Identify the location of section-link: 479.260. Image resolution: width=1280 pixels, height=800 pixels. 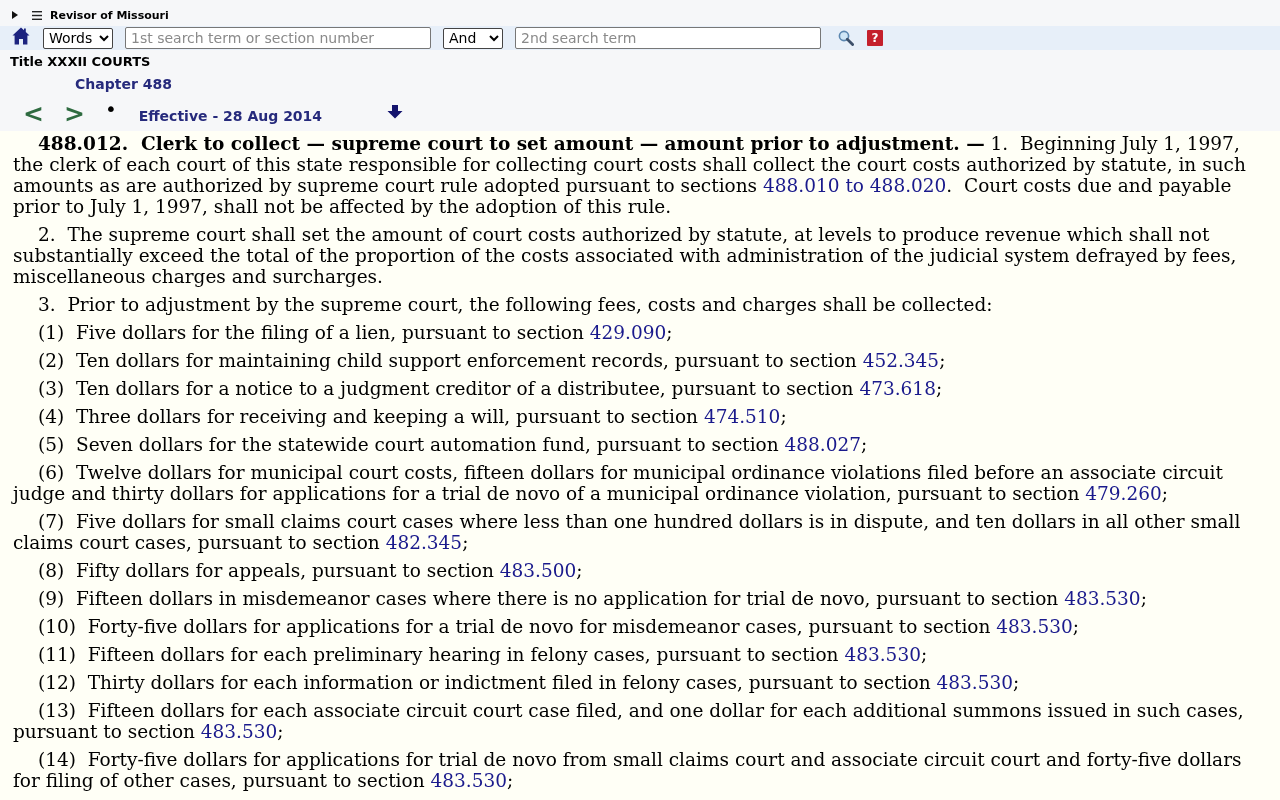
(1123, 493).